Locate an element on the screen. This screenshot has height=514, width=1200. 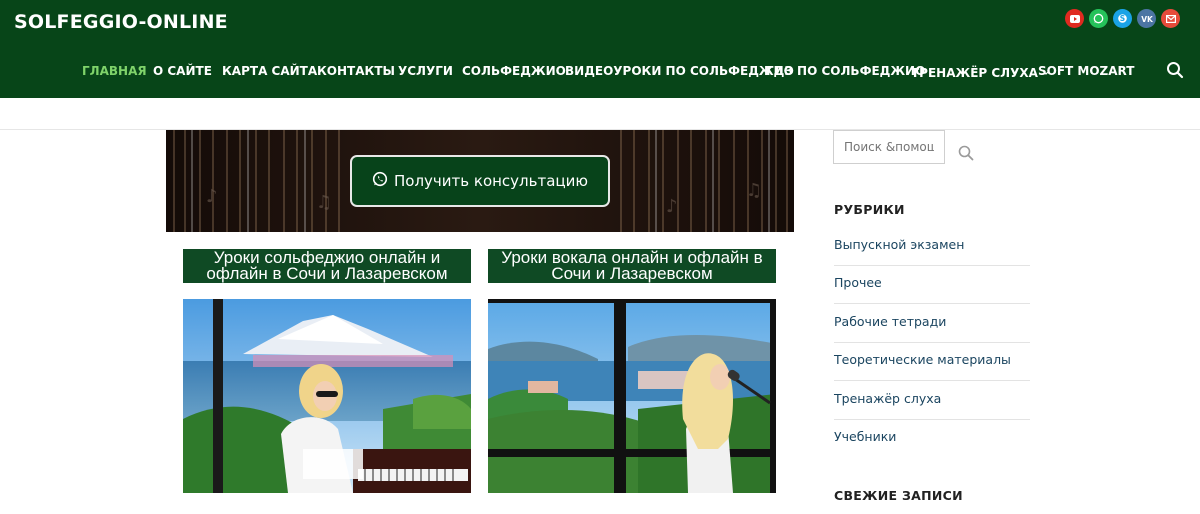
skype-icon: S is located at coordinates (1122, 18).